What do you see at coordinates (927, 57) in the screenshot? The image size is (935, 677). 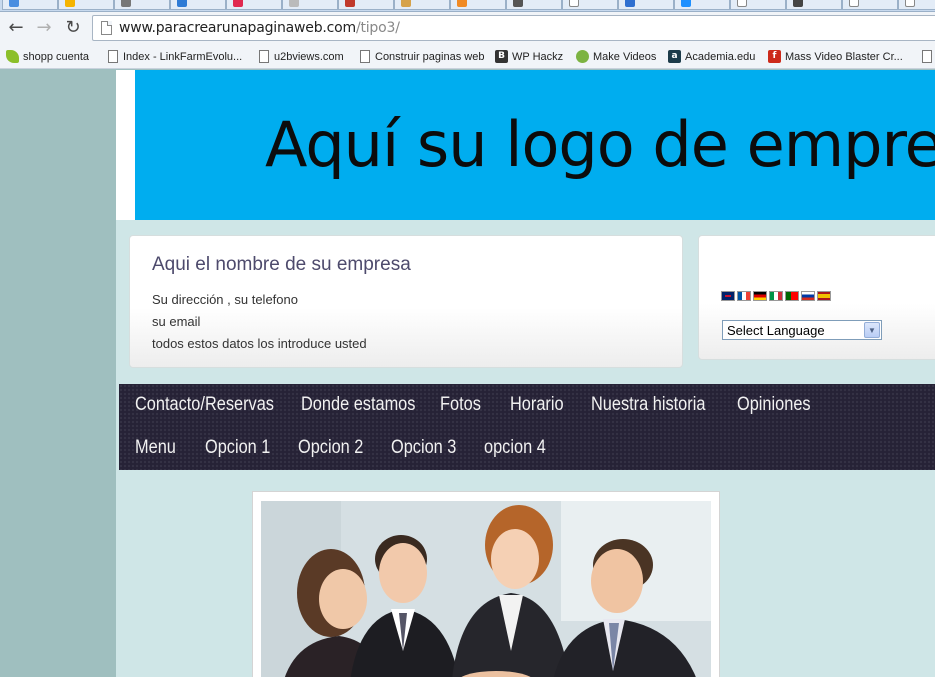 I see `bookmark-overflow` at bounding box center [927, 57].